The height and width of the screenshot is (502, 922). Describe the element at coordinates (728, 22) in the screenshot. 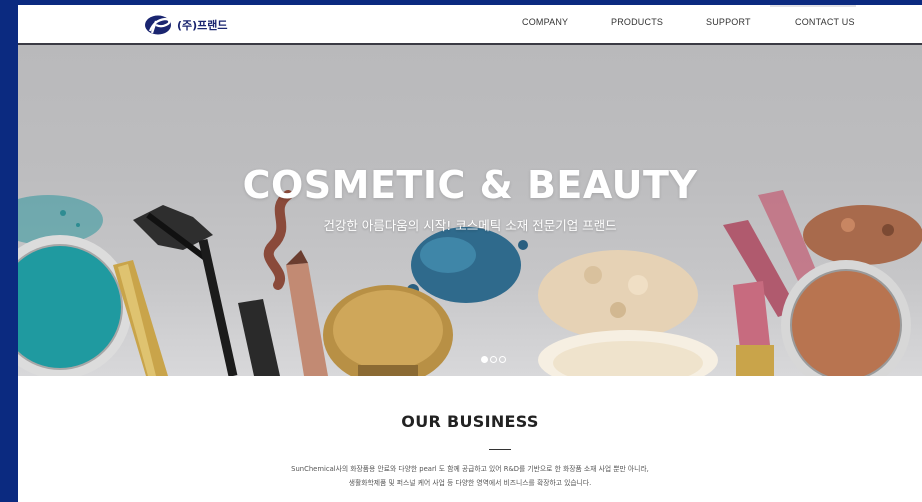

I see `nav-support: SUPPORT` at that location.